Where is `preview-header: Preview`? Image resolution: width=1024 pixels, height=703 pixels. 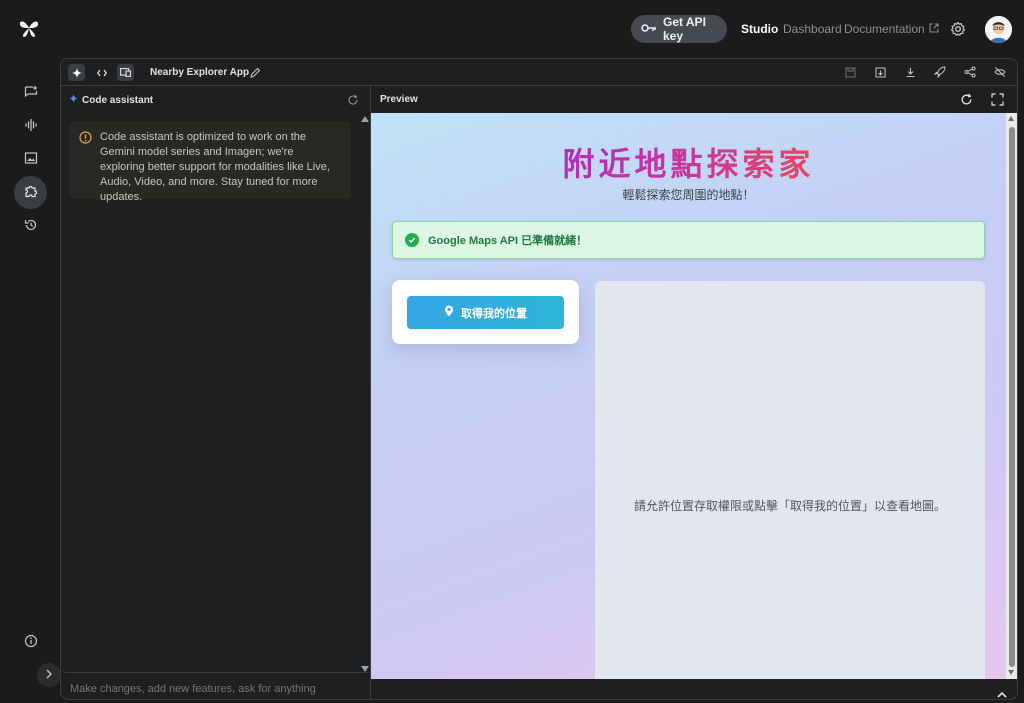 preview-header: Preview is located at coordinates (694, 99).